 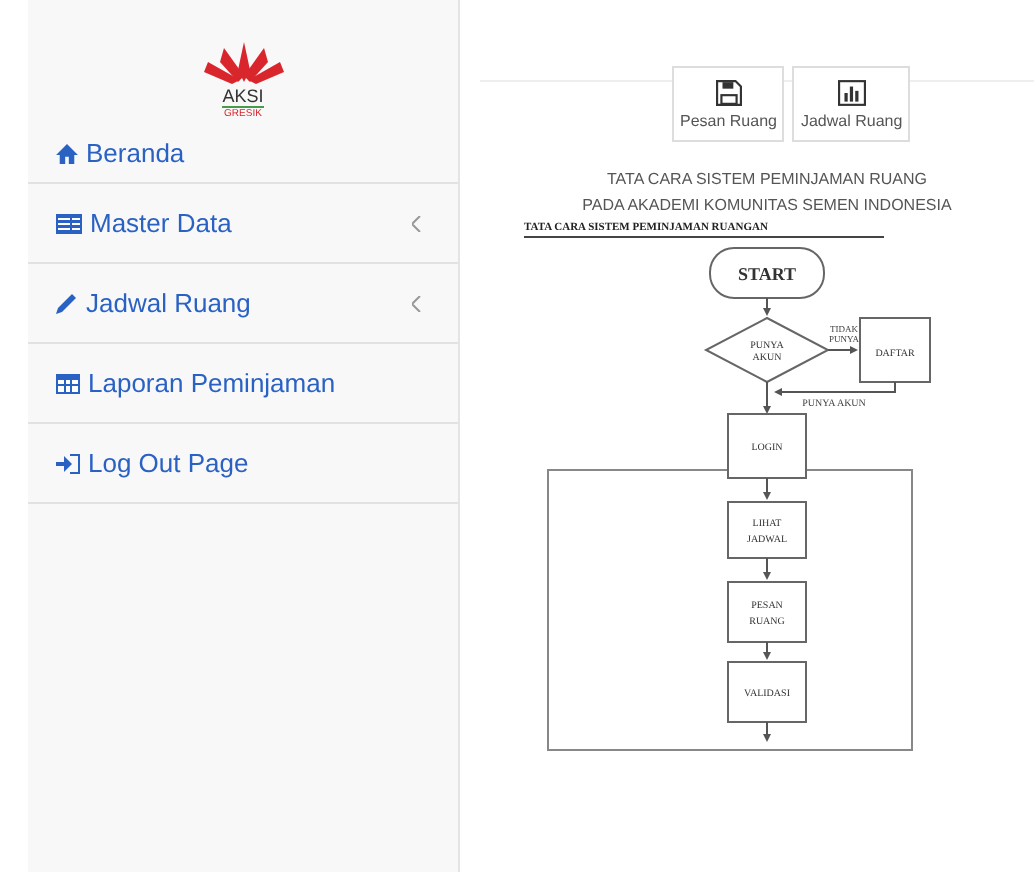 What do you see at coordinates (68, 383) in the screenshot?
I see `table-icon` at bounding box center [68, 383].